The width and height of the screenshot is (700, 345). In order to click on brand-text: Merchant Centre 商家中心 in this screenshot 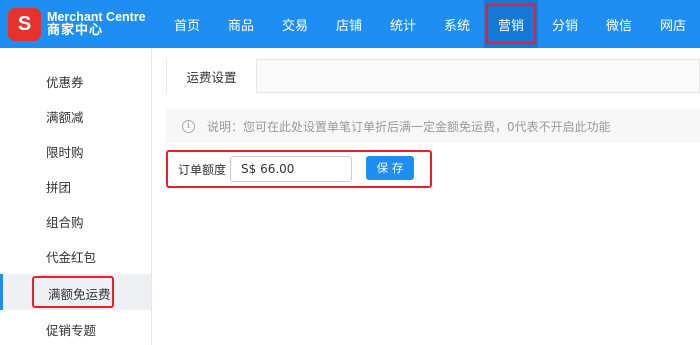, I will do `click(96, 24)`.